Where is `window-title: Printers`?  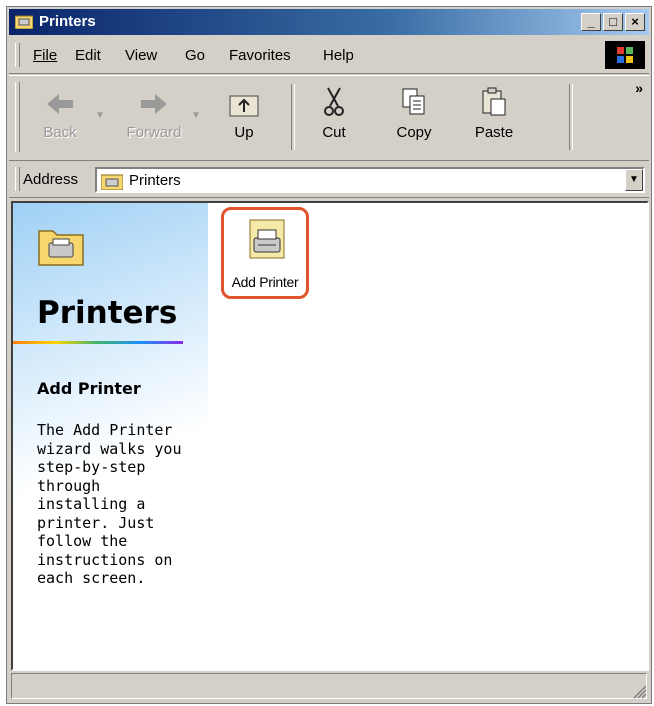
window-title: Printers is located at coordinates (67, 21).